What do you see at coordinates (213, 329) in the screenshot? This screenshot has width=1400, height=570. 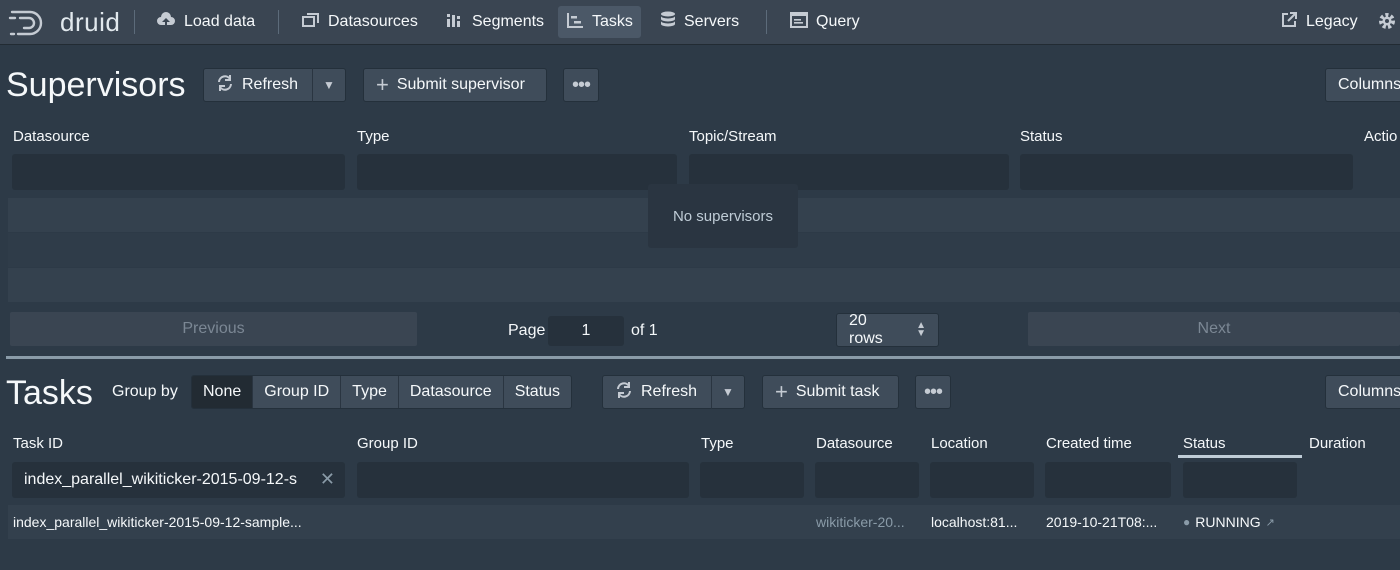 I see `previous-page-button: Previous` at bounding box center [213, 329].